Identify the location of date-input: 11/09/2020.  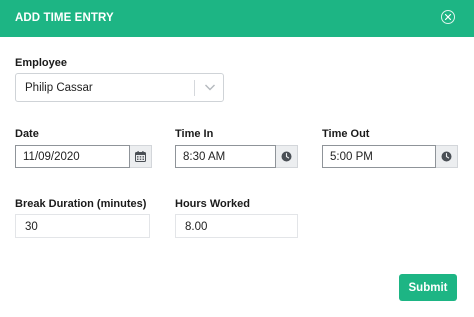
(72, 156).